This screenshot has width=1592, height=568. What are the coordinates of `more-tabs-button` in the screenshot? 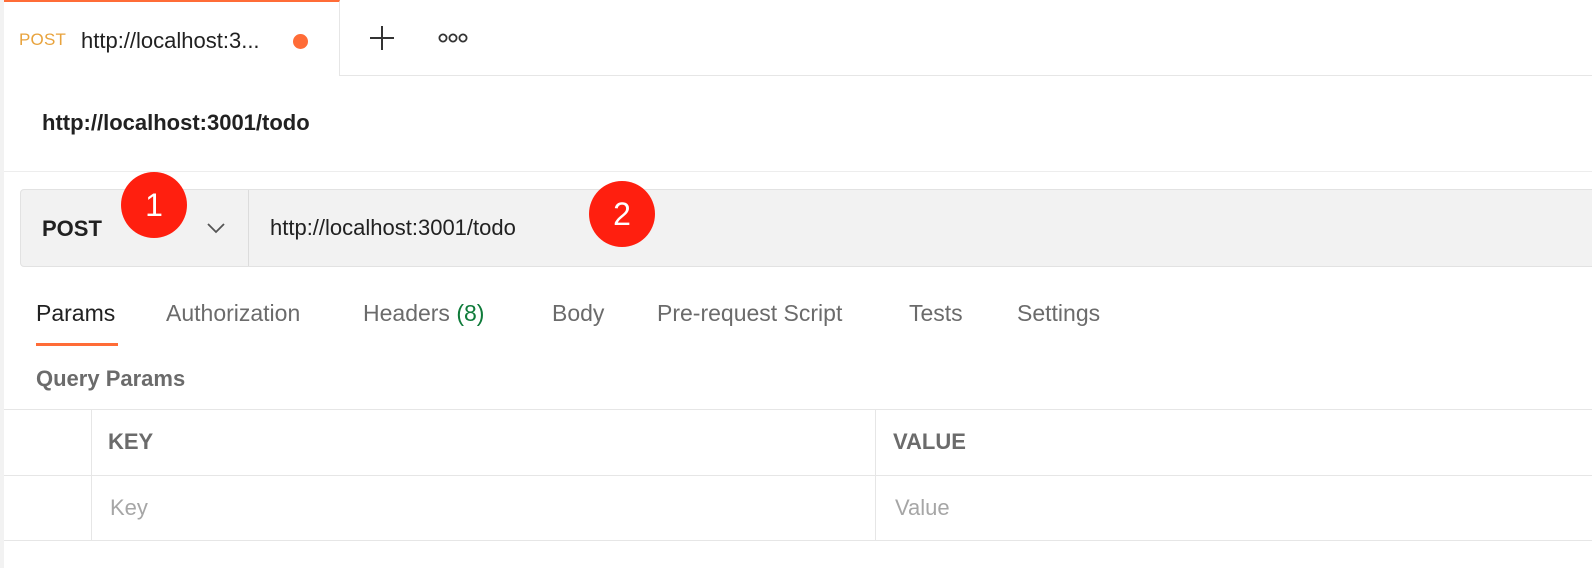 It's located at (454, 38).